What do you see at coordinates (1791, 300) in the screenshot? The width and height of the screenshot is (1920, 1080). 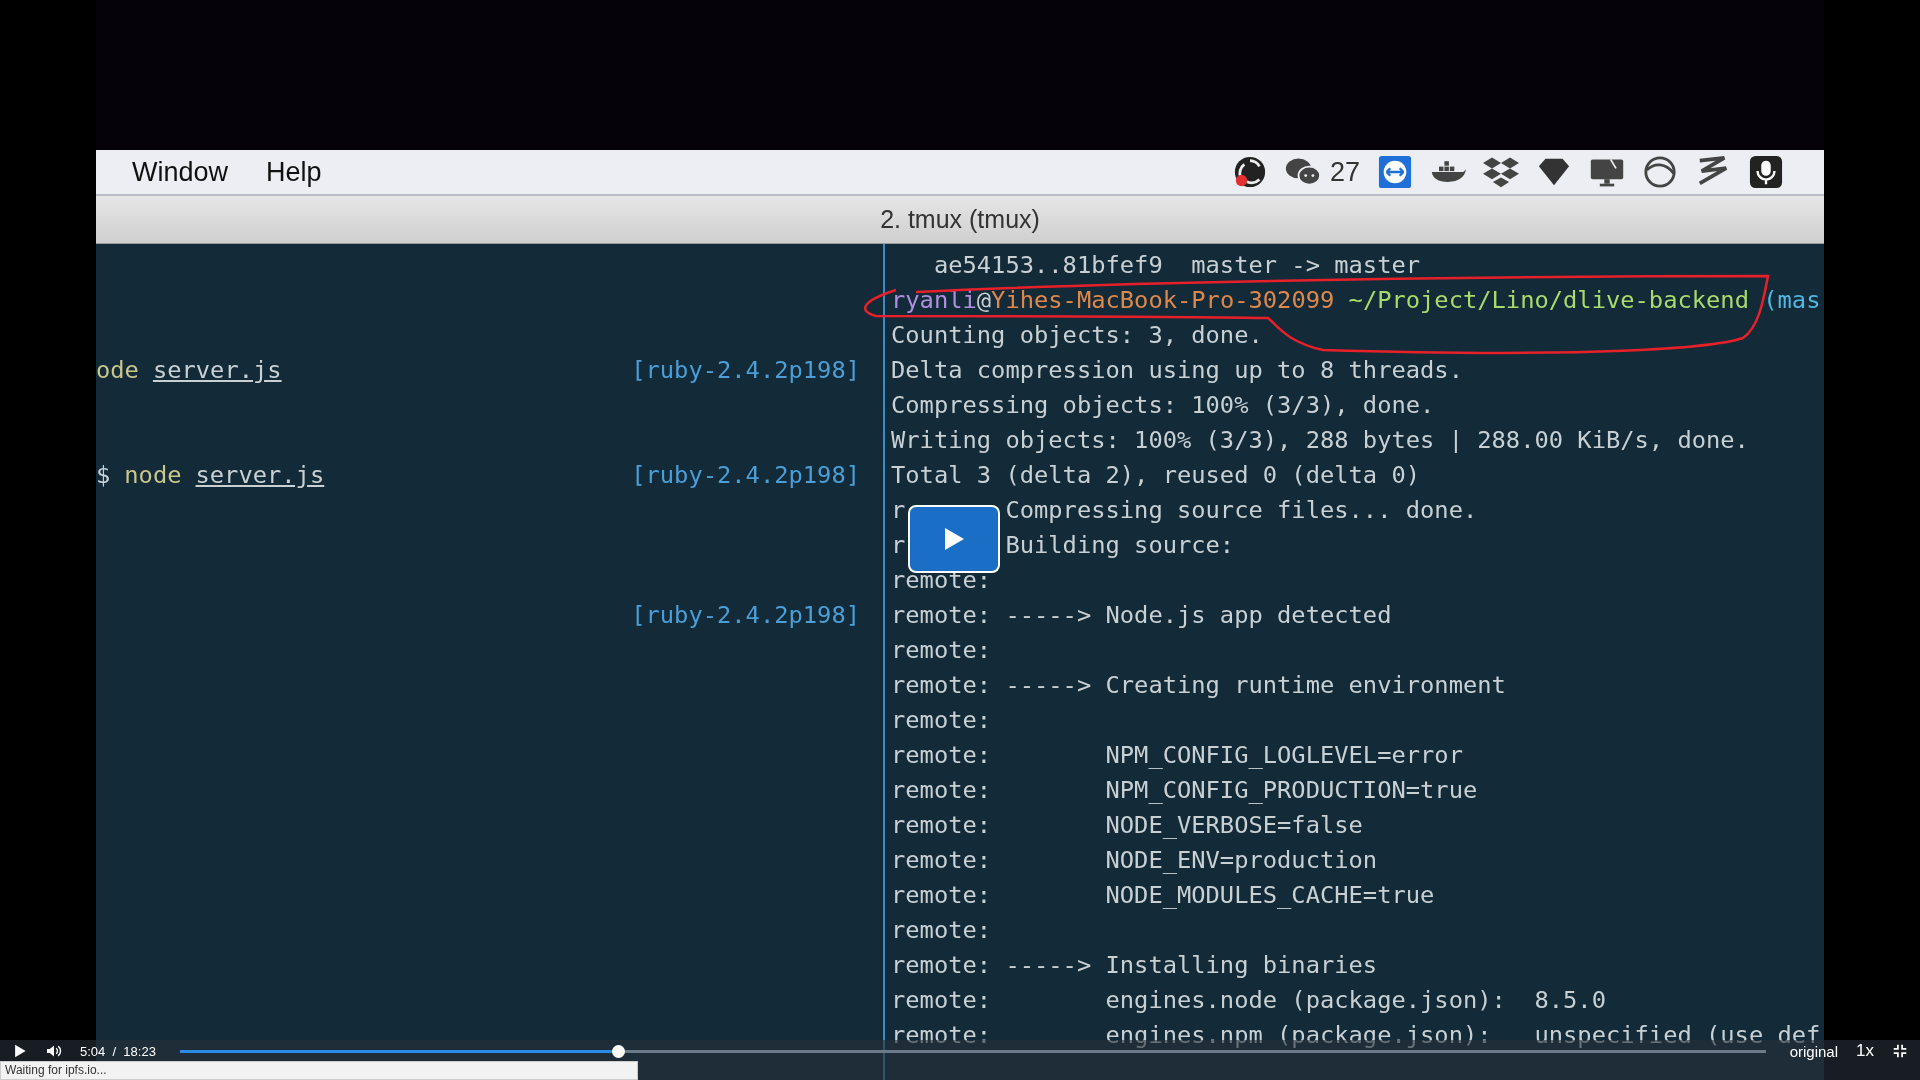 I see `prompt-text: (mas` at bounding box center [1791, 300].